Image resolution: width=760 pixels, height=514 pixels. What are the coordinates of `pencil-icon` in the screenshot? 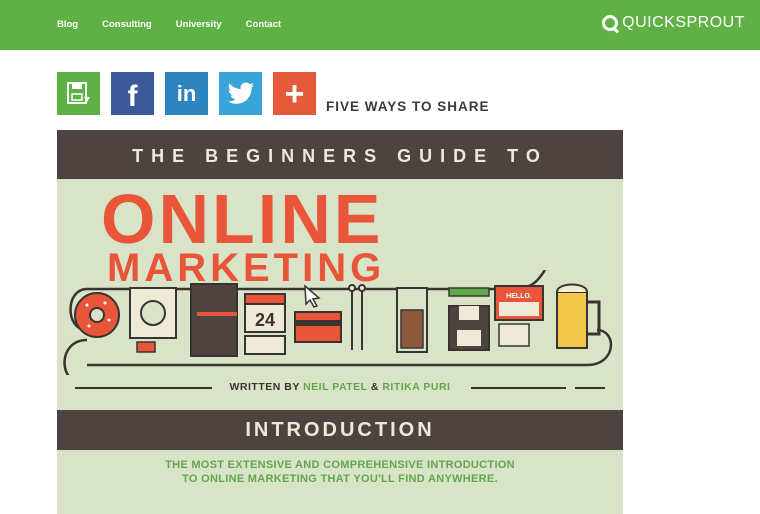 It's located at (469, 292).